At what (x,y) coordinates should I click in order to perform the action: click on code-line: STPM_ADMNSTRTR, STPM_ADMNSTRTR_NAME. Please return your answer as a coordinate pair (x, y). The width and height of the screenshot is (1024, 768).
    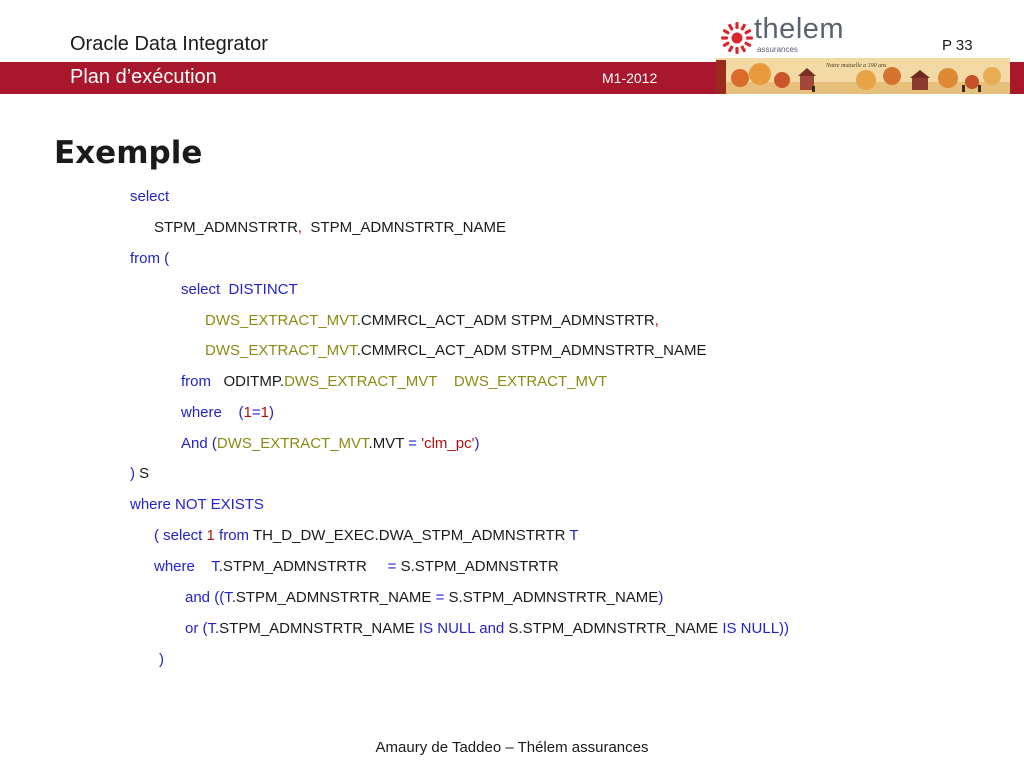
    Looking at the image, I should click on (330, 227).